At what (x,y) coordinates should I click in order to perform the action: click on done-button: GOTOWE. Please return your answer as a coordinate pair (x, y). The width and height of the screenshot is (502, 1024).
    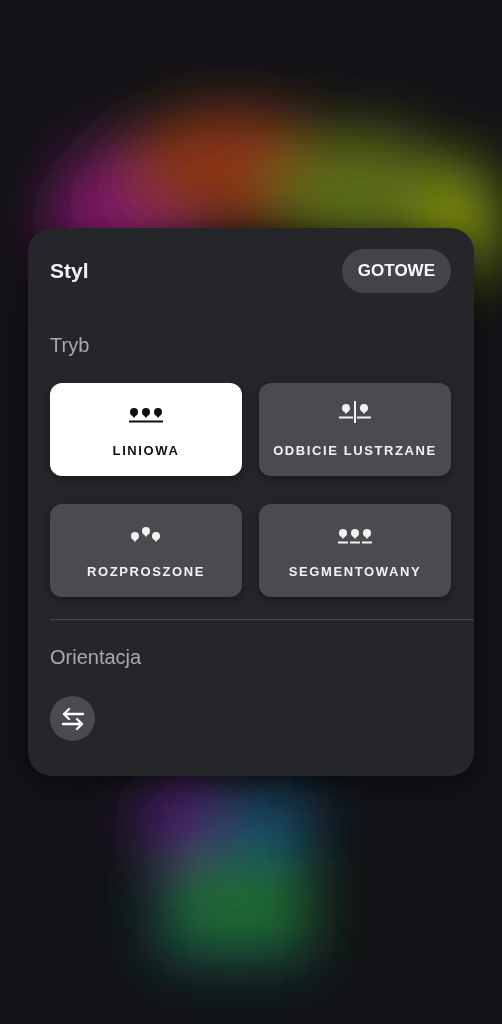
    Looking at the image, I should click on (396, 271).